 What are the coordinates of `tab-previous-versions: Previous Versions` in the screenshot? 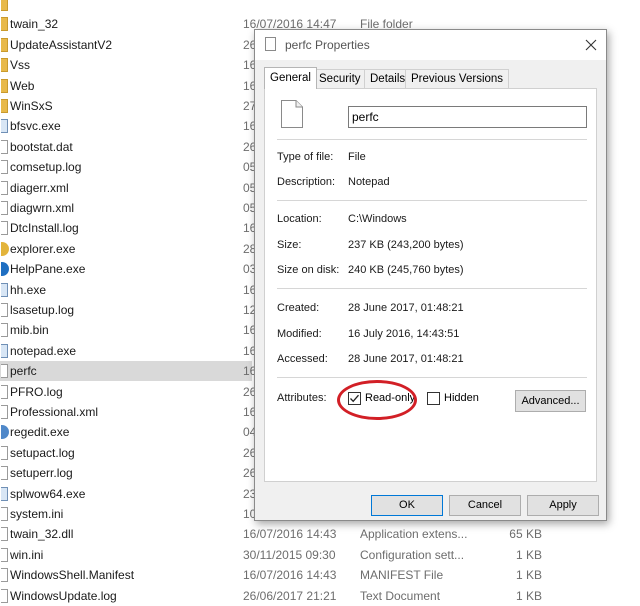 It's located at (457, 78).